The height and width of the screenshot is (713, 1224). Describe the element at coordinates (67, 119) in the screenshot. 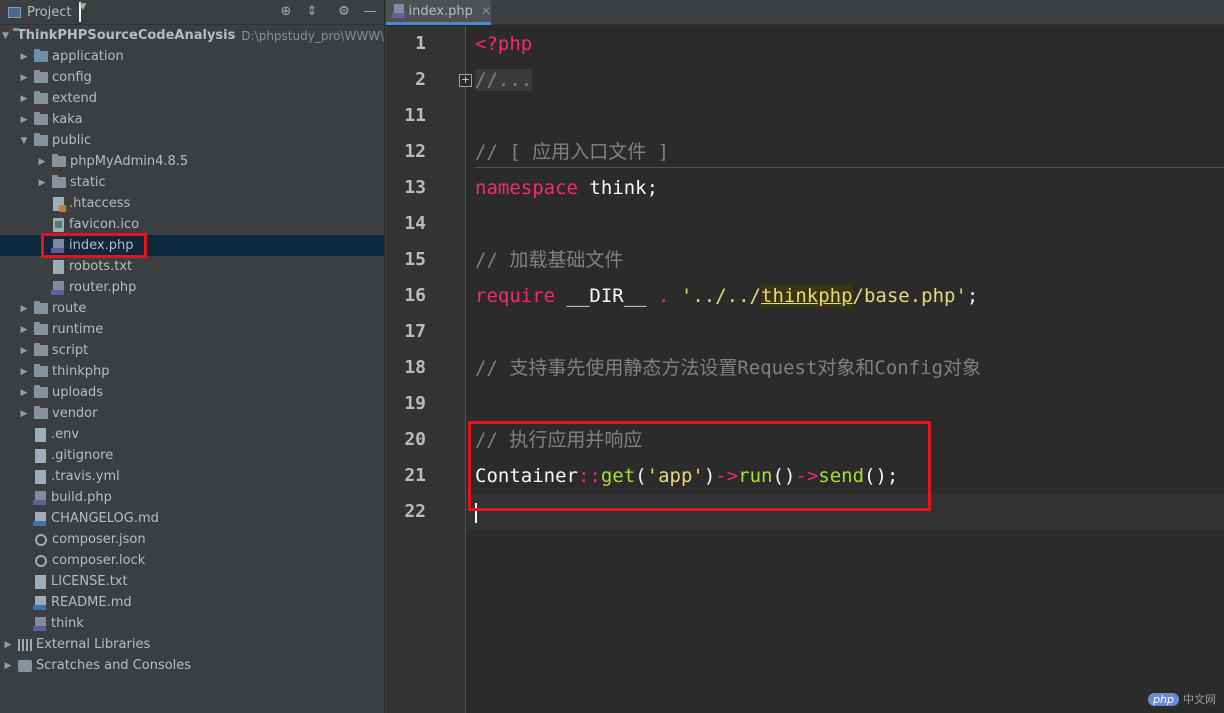

I see `tree-item-label: kaka` at that location.